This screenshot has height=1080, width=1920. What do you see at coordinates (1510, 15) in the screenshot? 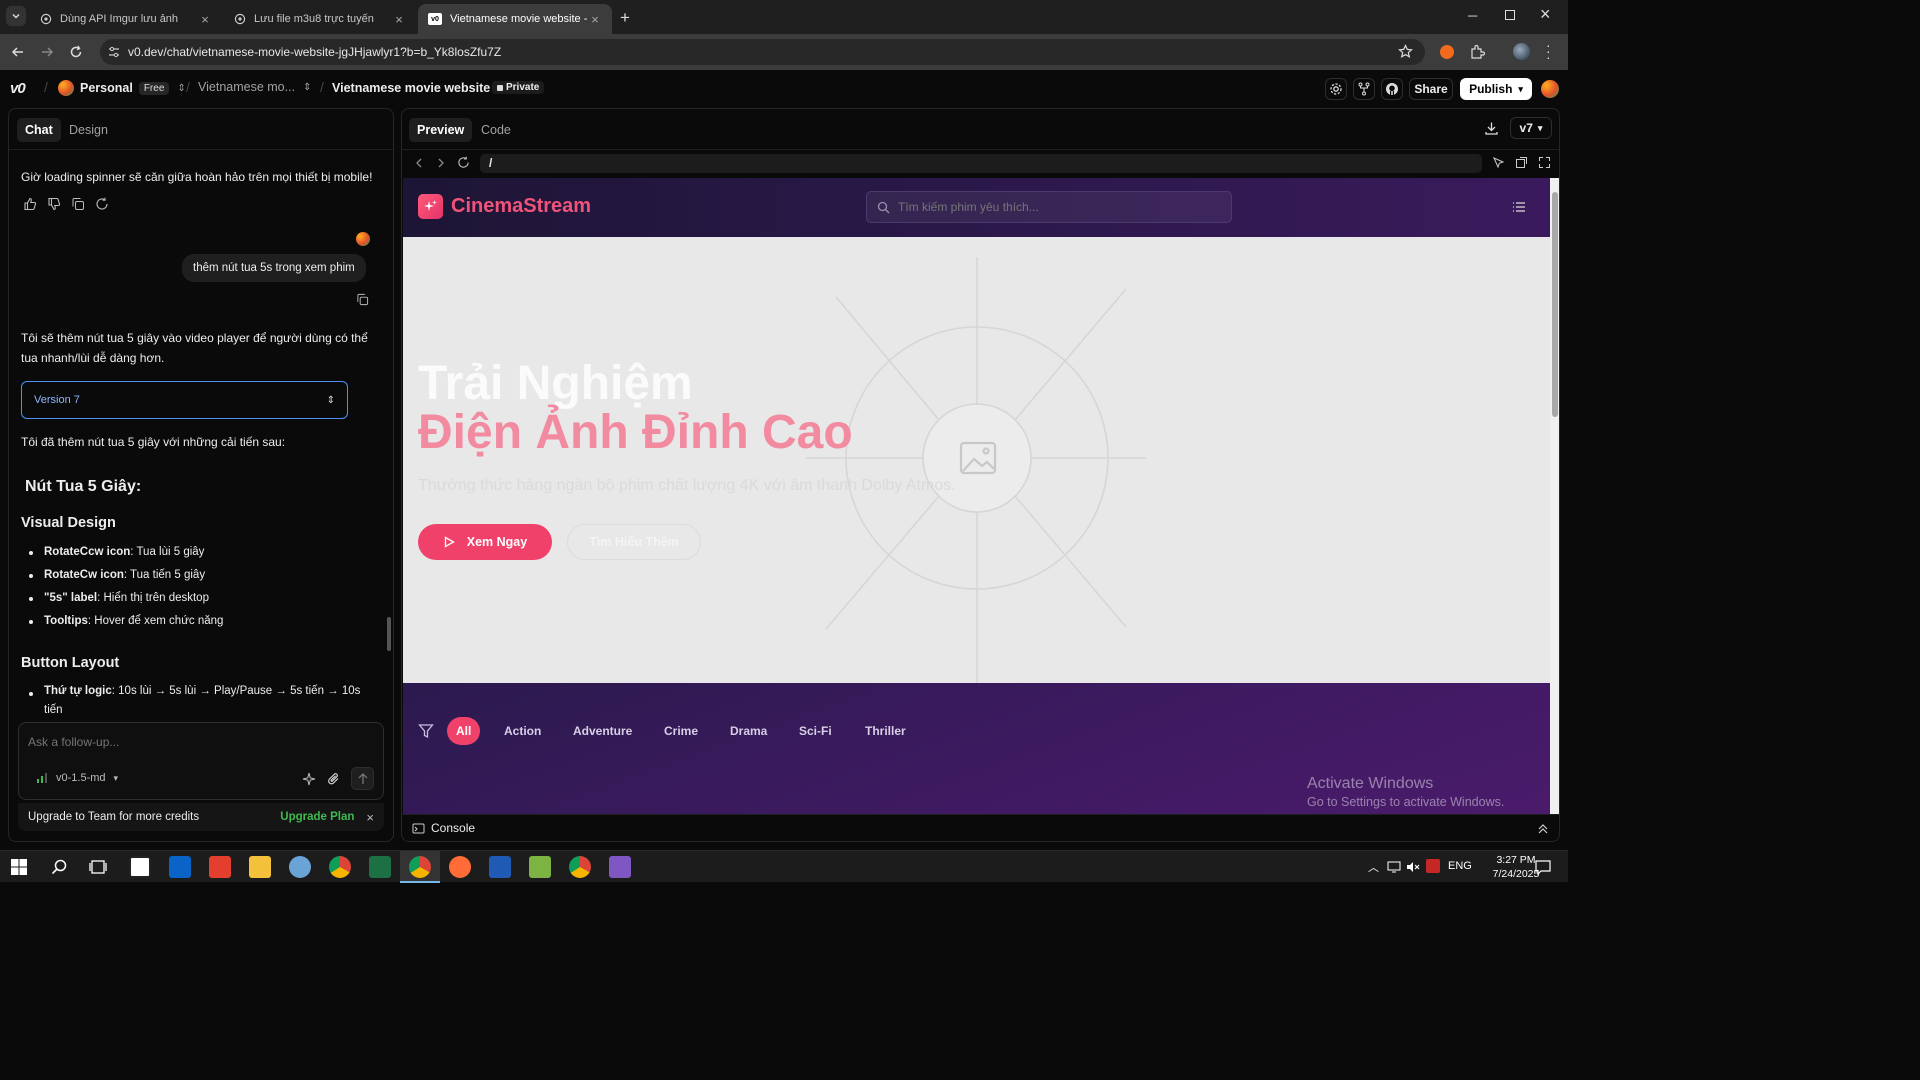
I see `restore-icon` at bounding box center [1510, 15].